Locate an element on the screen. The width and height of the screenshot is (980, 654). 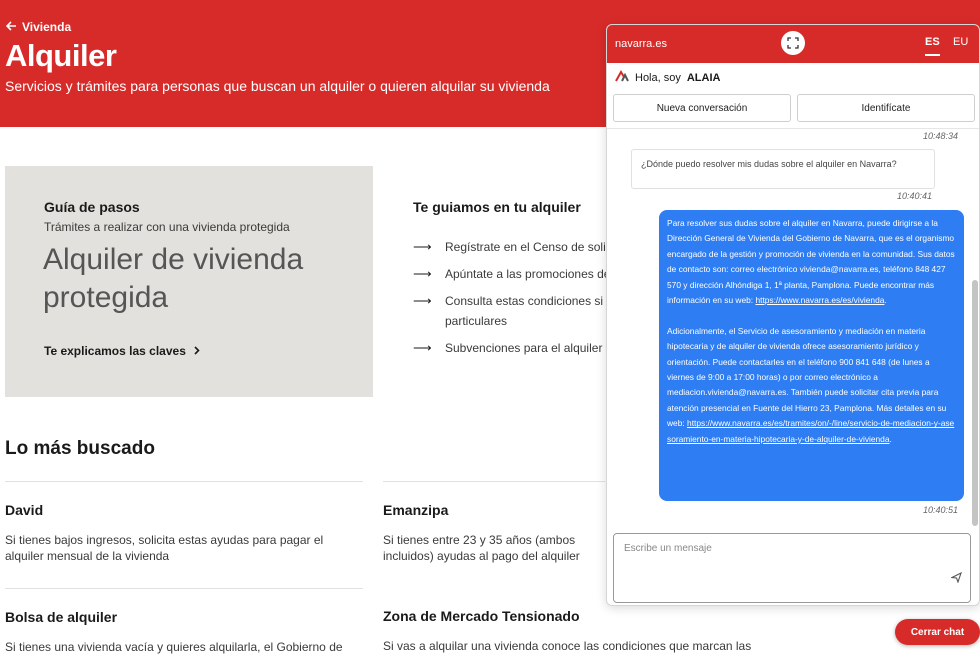
step-item: ⟶ Apúntate a las promociones de is located at coordinates (513, 274).